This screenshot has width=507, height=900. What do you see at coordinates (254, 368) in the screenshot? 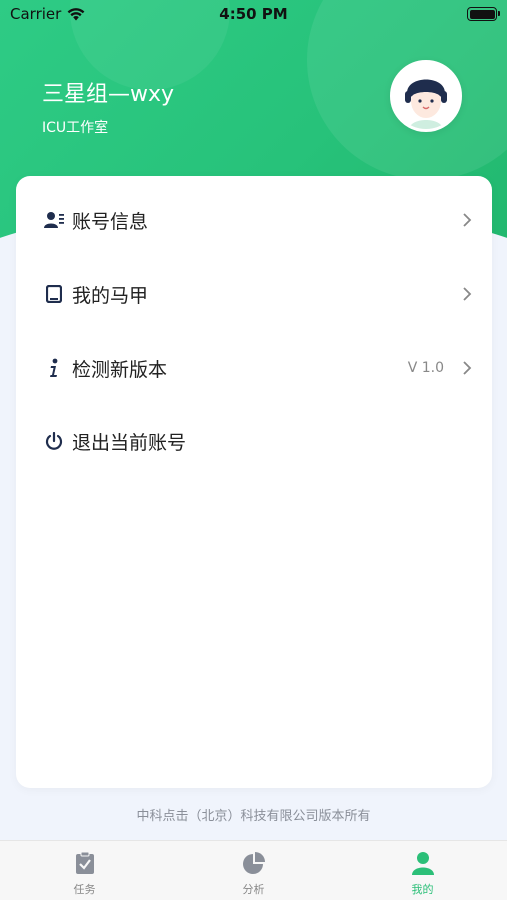
I see `menu-item-check-update: 检测新版本 V 1.0` at bounding box center [254, 368].